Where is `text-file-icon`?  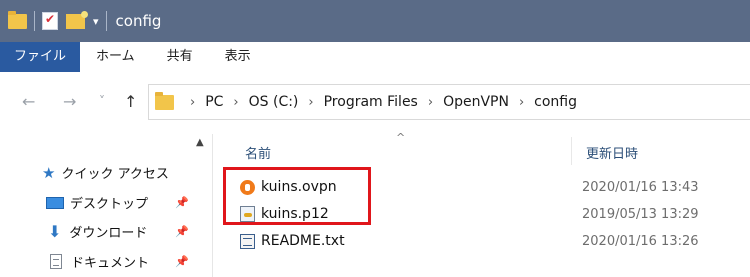
text-file-icon is located at coordinates (247, 241).